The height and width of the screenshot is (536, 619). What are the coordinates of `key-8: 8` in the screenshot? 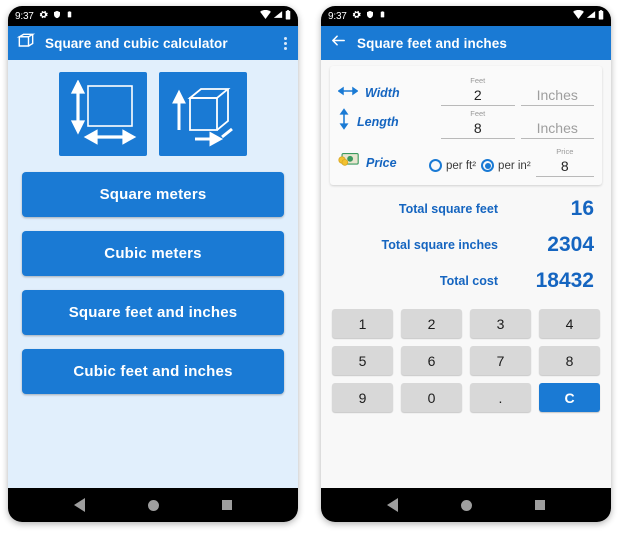 It's located at (569, 360).